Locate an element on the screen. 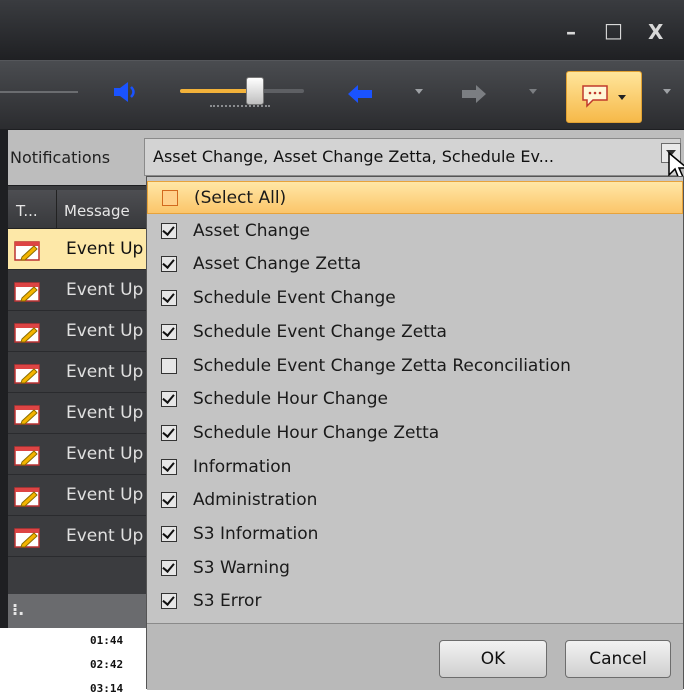 The width and height of the screenshot is (684, 696). grid-header: T... Message is located at coordinates (78, 209).